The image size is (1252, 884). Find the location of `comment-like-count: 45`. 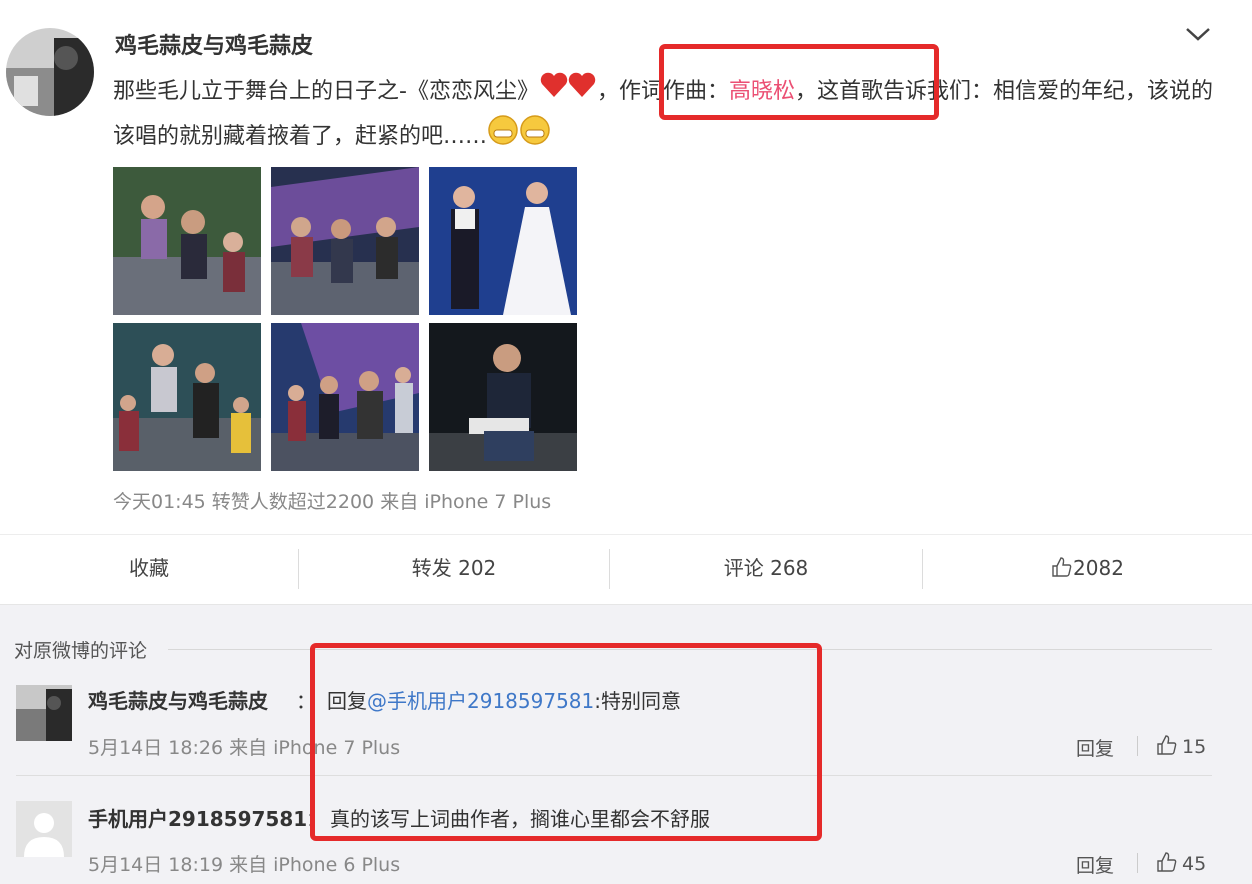

comment-like-count: 45 is located at coordinates (1194, 864).